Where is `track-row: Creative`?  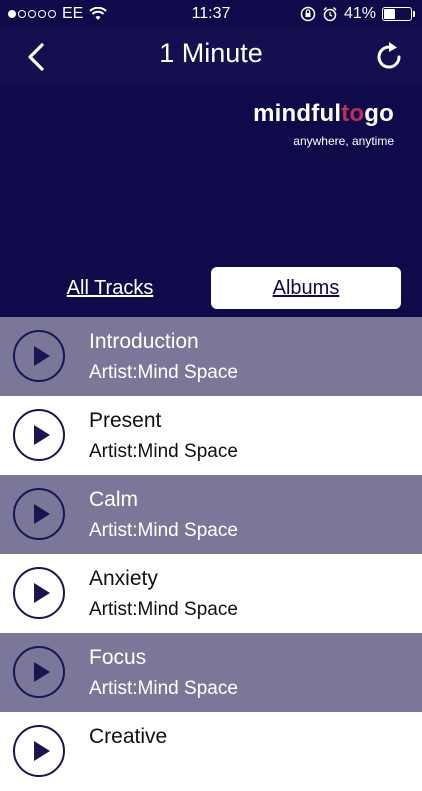 track-row: Creative is located at coordinates (211, 751).